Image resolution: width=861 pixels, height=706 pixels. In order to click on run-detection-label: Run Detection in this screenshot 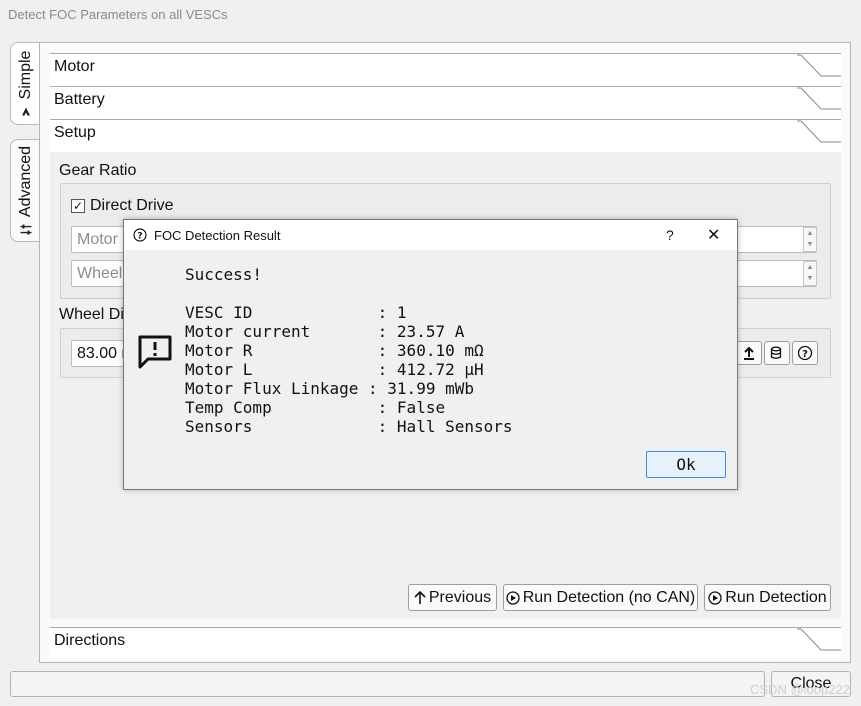, I will do `click(776, 597)`.